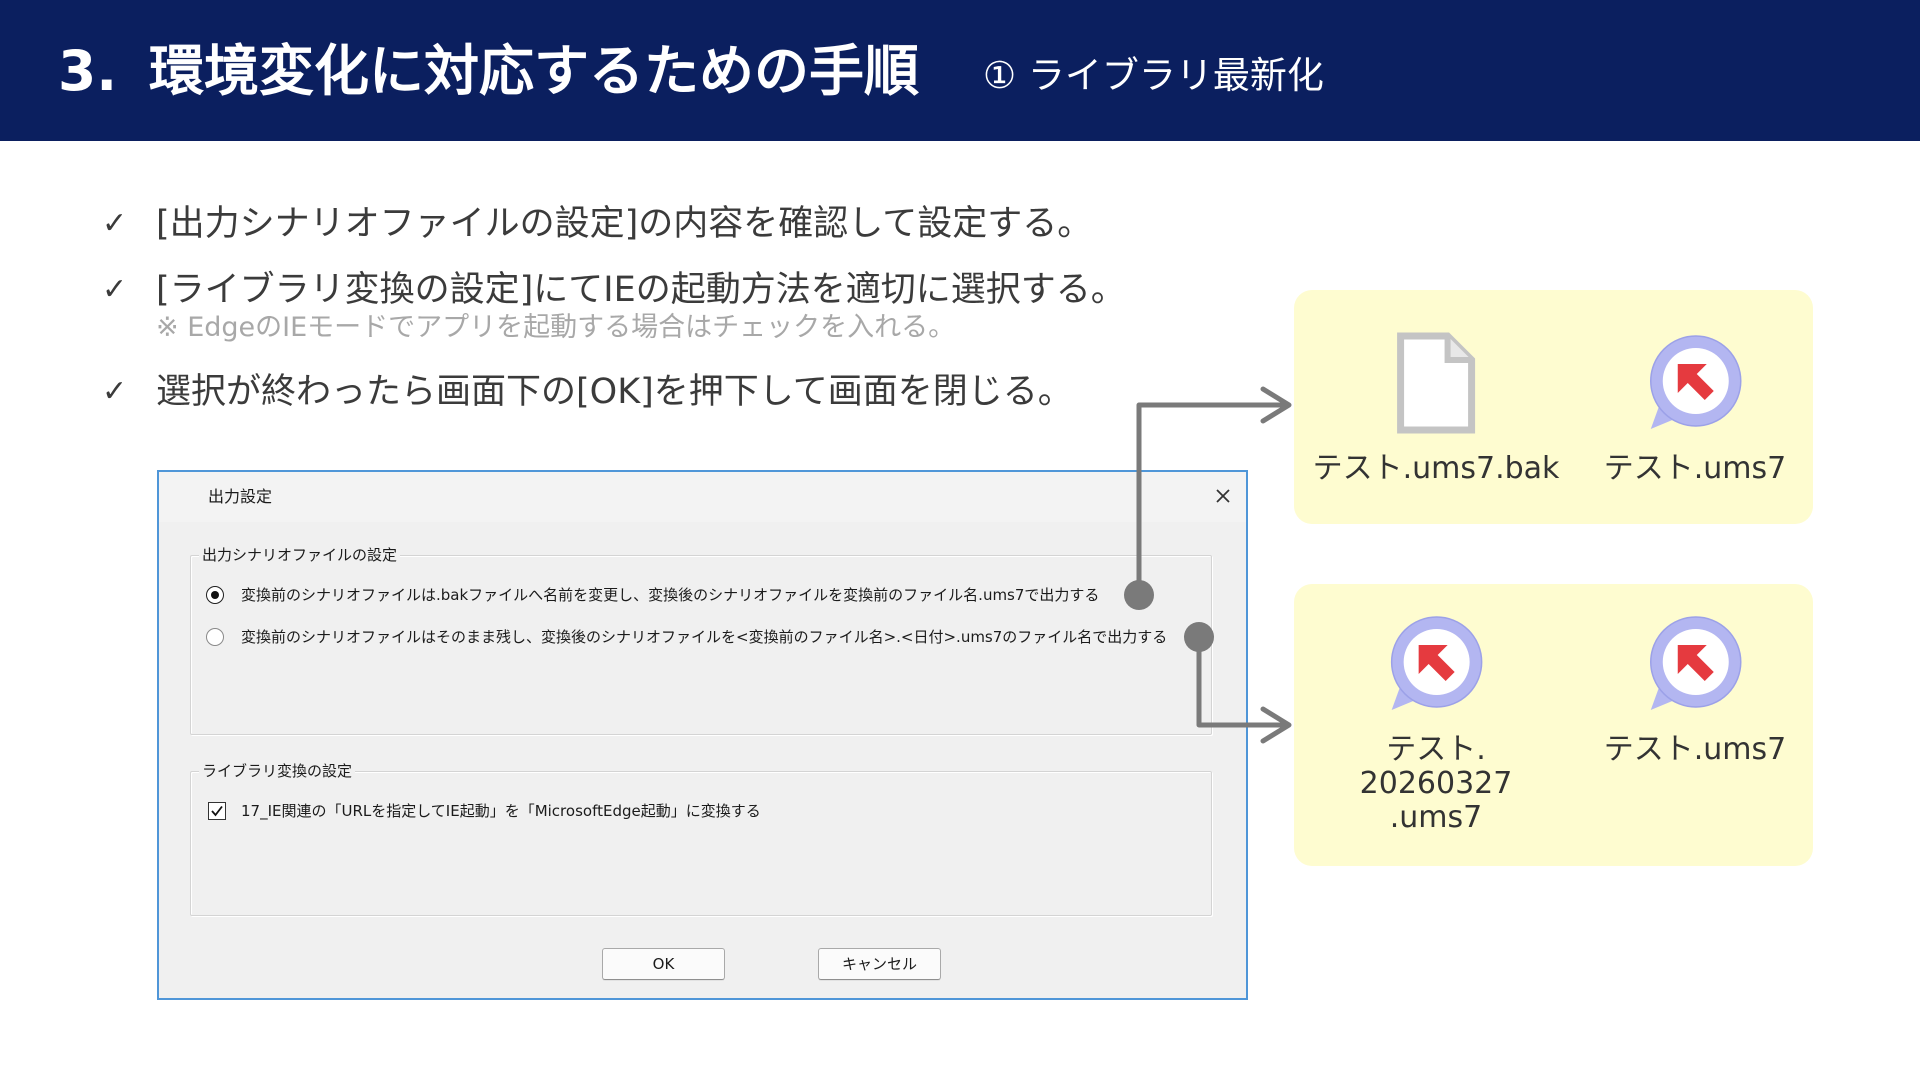  Describe the element at coordinates (614, 392) in the screenshot. I see `bullet-text: 選択が終わったら画面下の[OK]を押下して画面を閉じる。` at that location.